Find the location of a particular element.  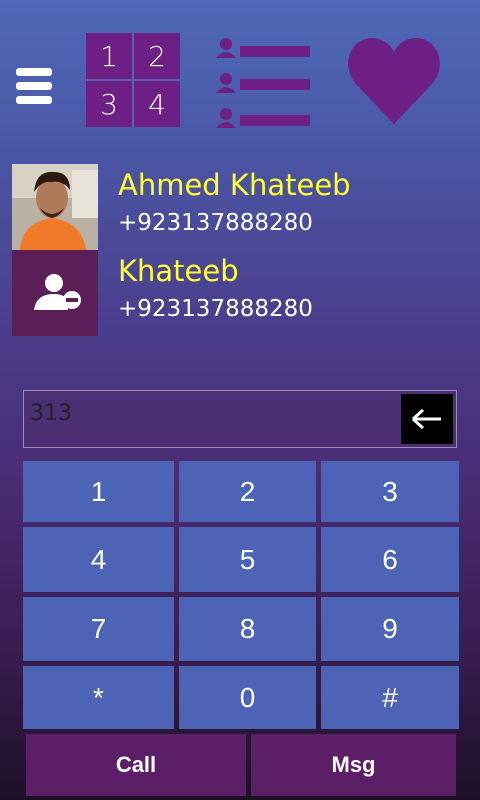

key-2: 2 is located at coordinates (247, 491).